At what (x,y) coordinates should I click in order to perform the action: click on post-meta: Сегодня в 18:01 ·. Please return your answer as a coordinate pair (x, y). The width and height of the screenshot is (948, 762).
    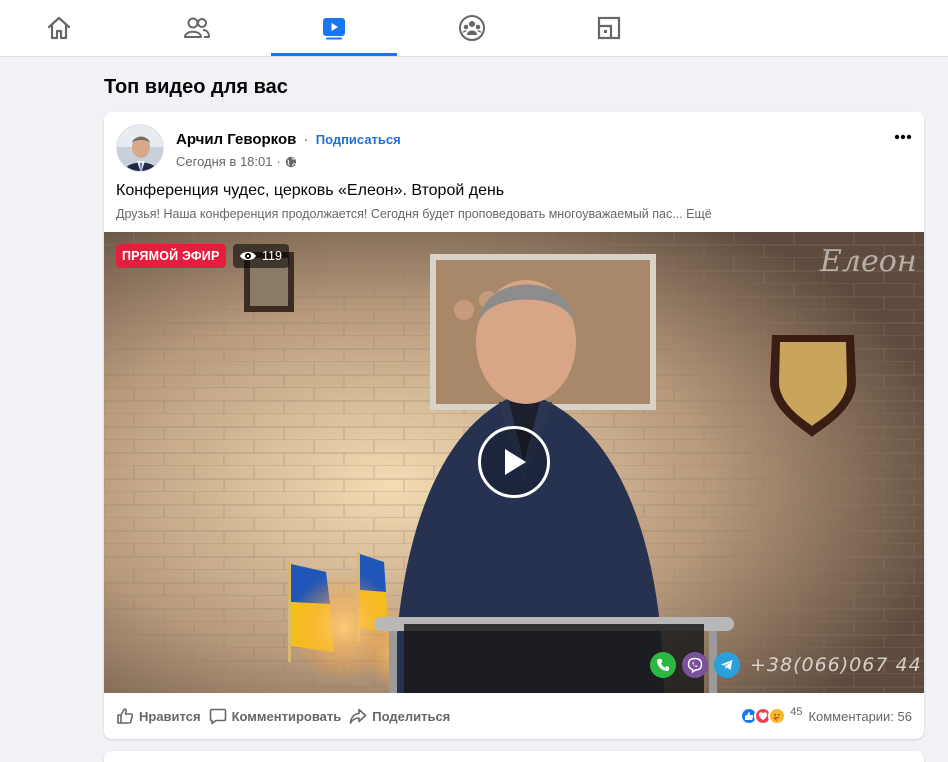
    Looking at the image, I should click on (236, 161).